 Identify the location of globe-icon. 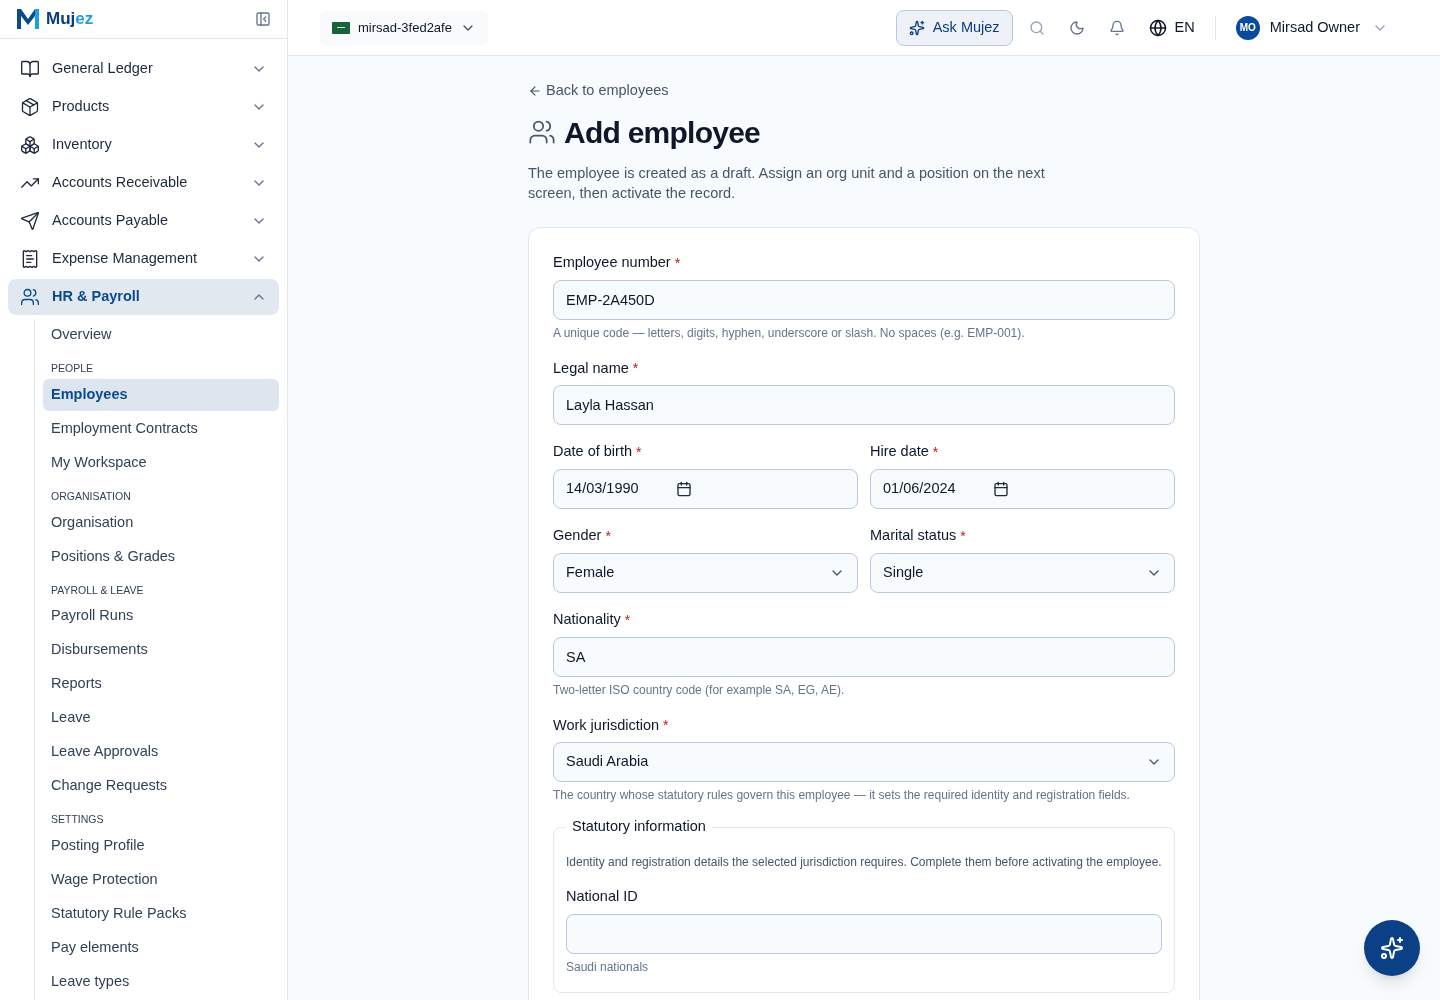
(1157, 27).